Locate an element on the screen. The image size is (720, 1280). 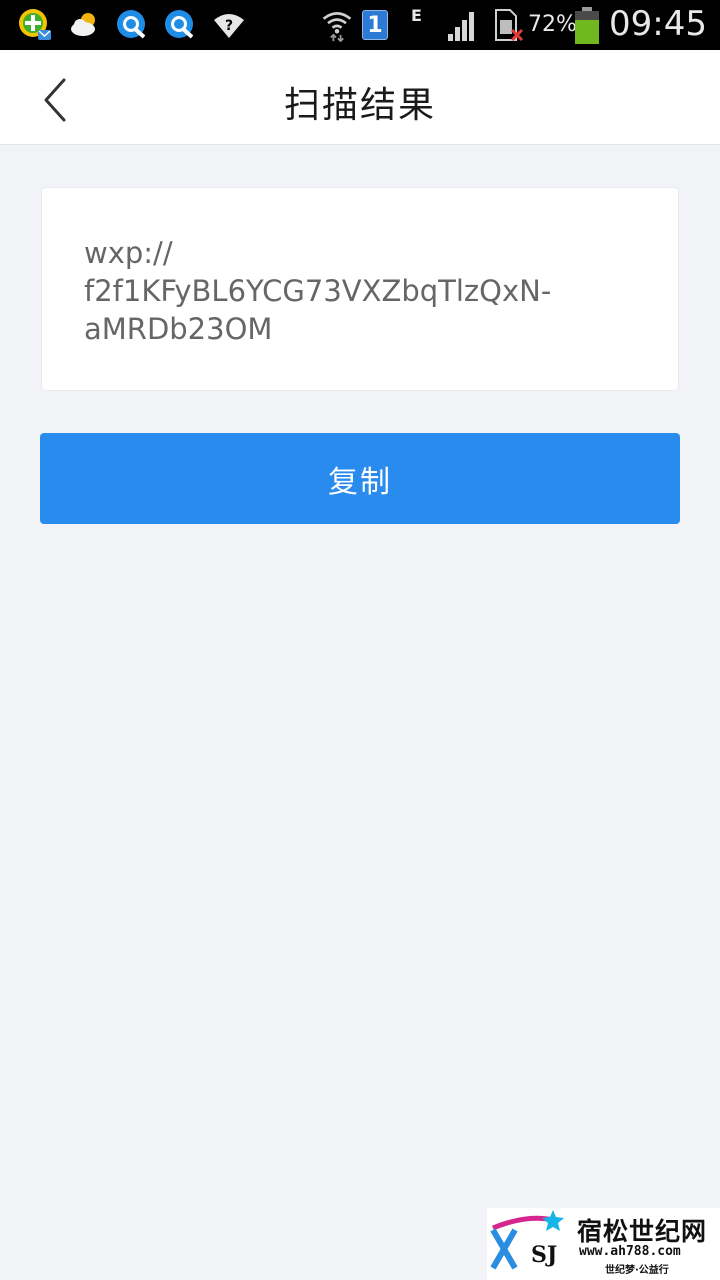
clock: 09:45 is located at coordinates (658, 24).